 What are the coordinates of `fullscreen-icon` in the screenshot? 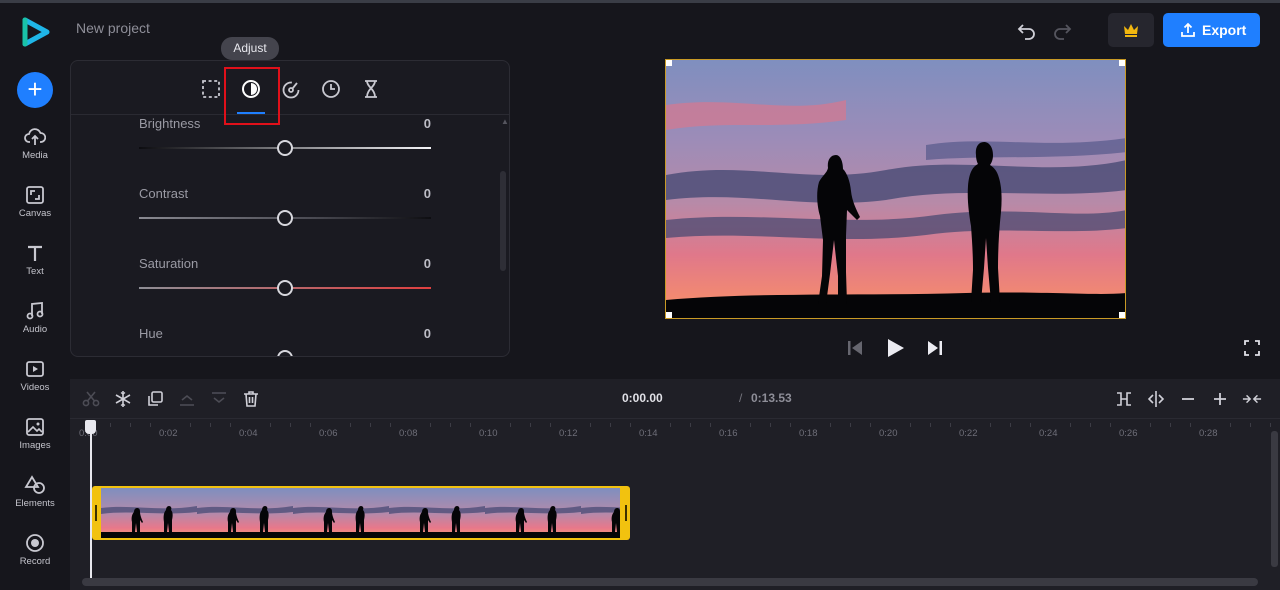 It's located at (1252, 348).